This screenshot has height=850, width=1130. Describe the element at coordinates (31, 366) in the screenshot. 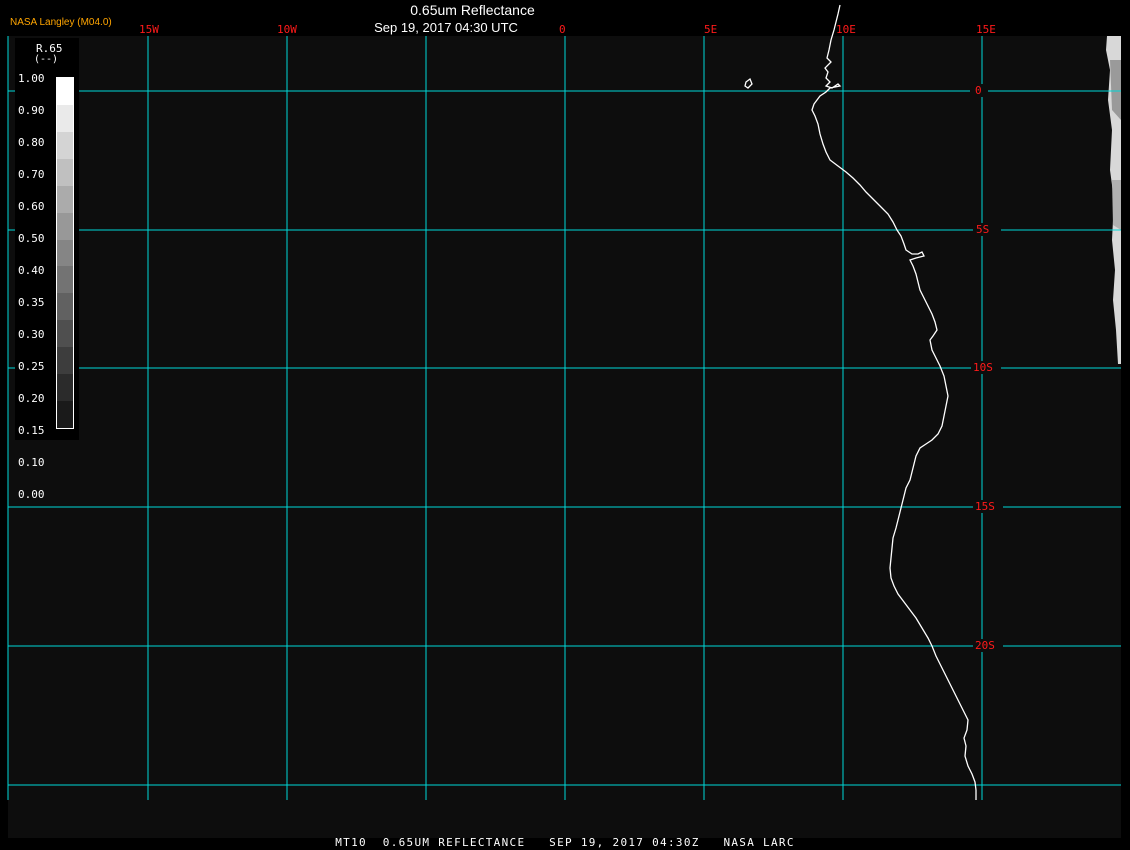

I see `legend-tick-label: 0.25` at that location.